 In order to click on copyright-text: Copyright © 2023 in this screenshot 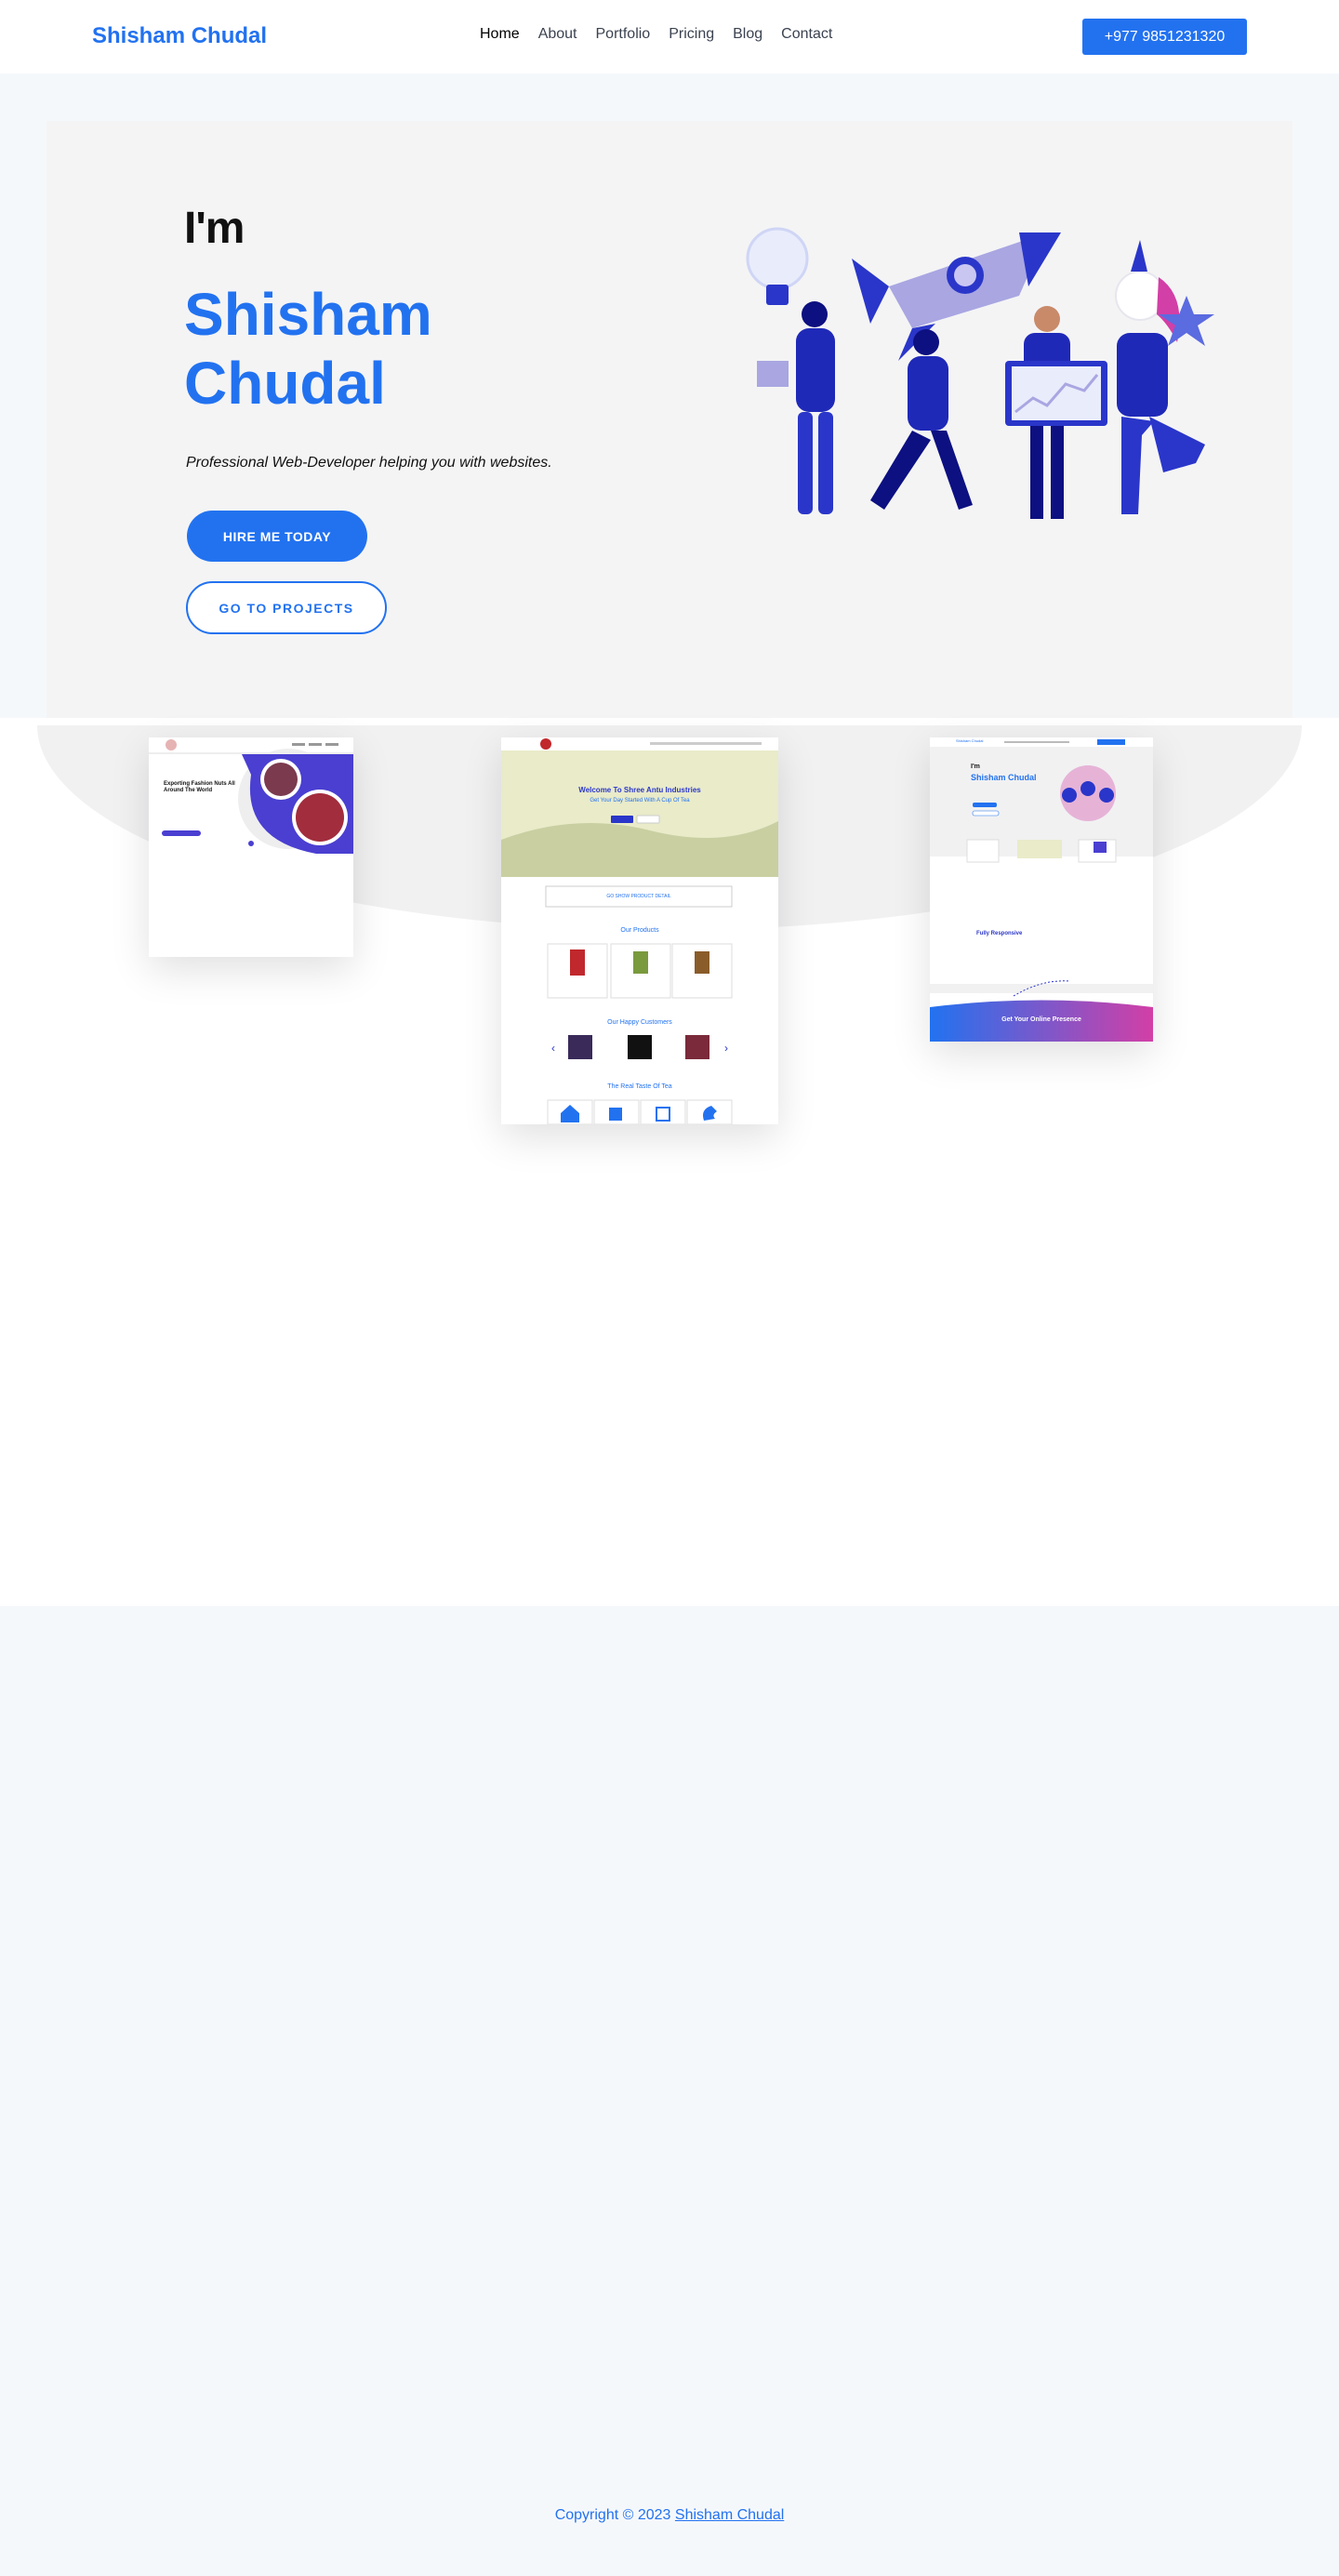, I will do `click(614, 2515)`.